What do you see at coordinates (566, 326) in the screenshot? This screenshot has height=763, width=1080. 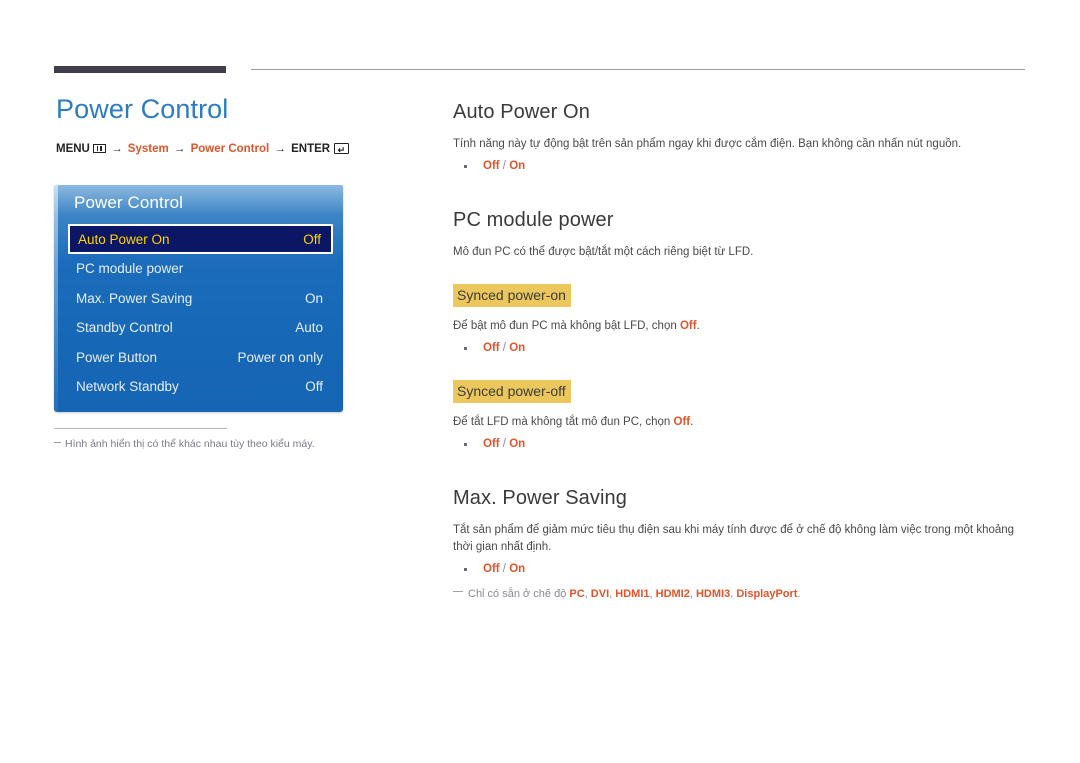 I see `body-text-pre: Để bật mô đun PC mà không bật LFD, chọn` at bounding box center [566, 326].